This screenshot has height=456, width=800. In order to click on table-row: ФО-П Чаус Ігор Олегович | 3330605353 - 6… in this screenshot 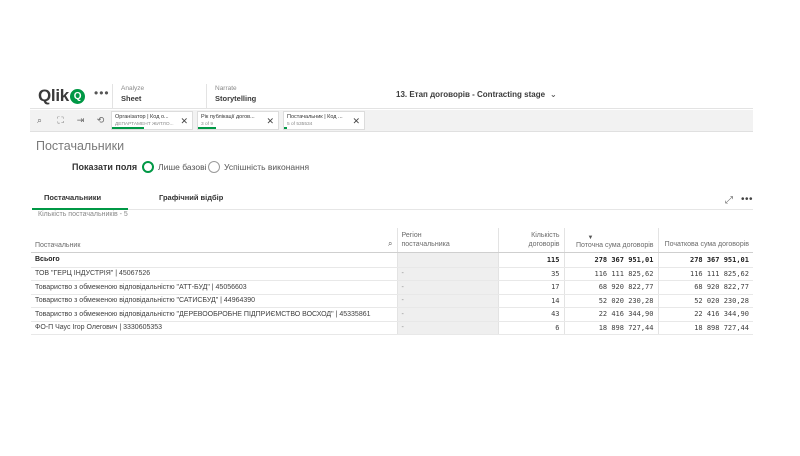, I will do `click(392, 328)`.